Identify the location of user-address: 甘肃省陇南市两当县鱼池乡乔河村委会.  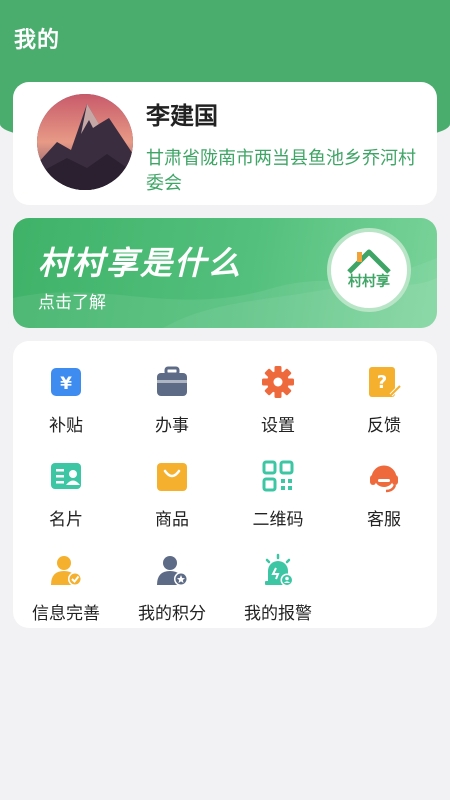
(281, 171).